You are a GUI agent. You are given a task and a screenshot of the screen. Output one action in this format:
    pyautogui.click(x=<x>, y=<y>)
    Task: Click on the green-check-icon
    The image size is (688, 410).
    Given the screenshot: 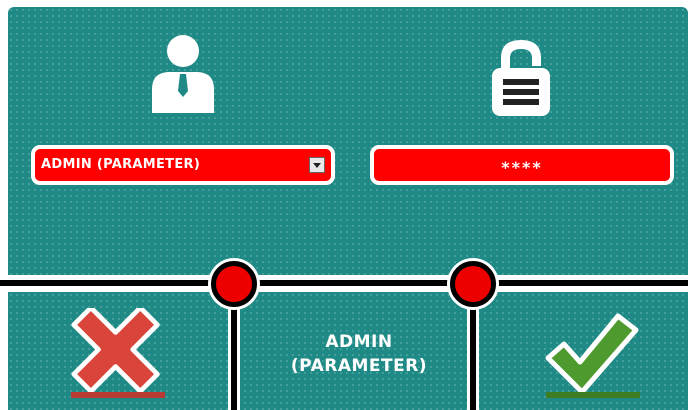 What is the action you would take?
    pyautogui.click(x=592, y=354)
    